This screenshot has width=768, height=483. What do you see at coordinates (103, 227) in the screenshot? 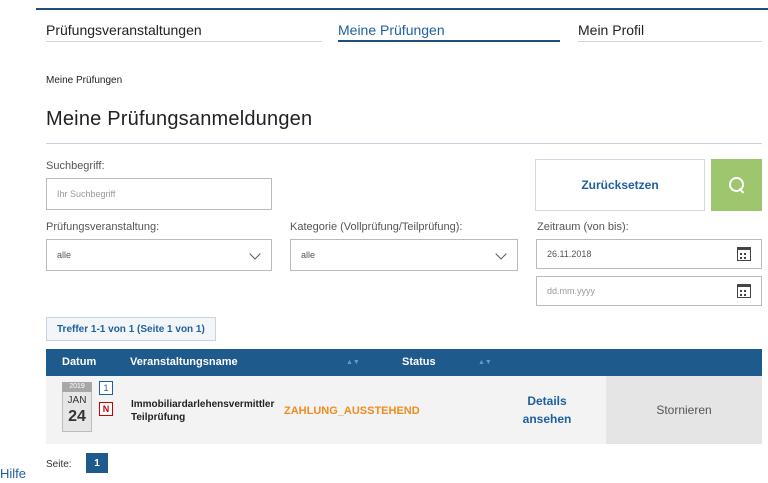
I see `event-filter-label: Prüfungsveranstaltung:` at bounding box center [103, 227].